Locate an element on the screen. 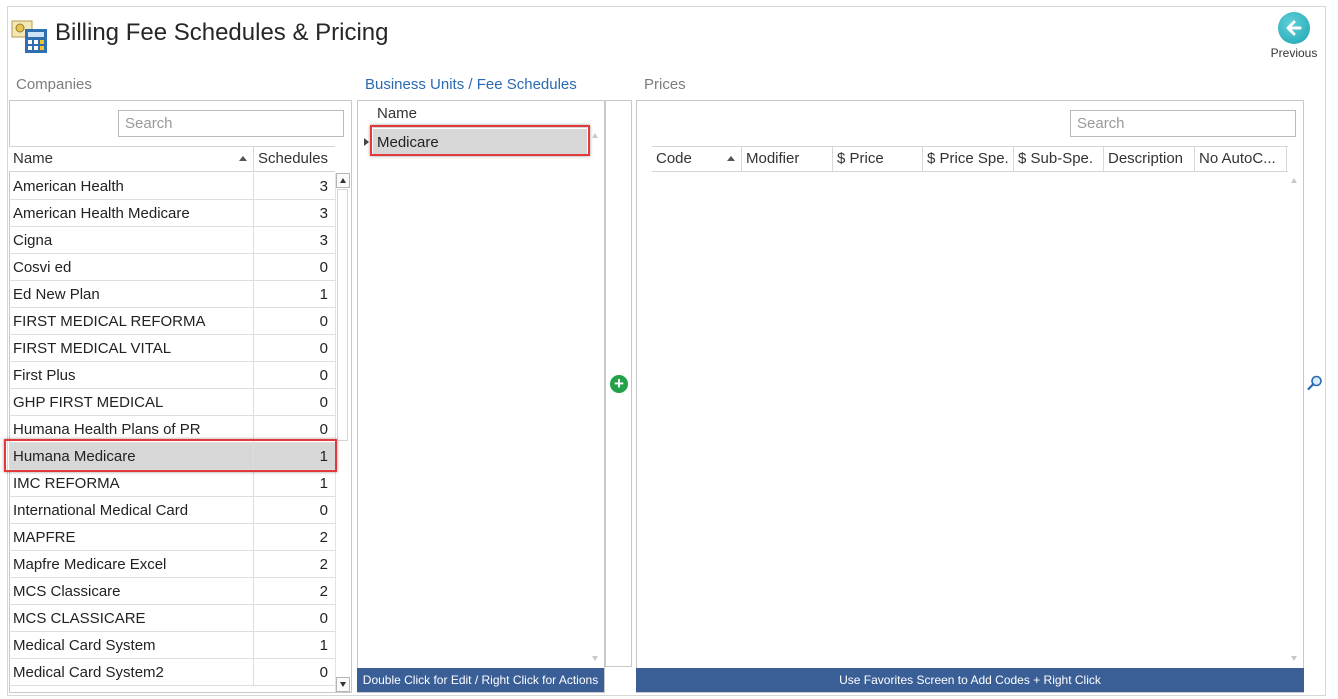  company-name-cell: IMC REFORMA is located at coordinates (131, 483).